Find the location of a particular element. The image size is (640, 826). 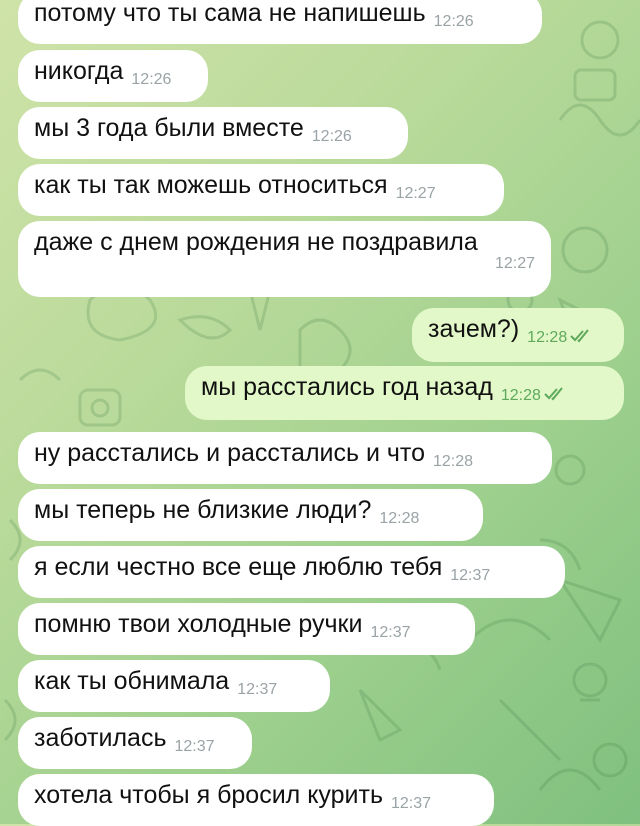

message-bubble-outgoing: мы расстались год назад 12:28 is located at coordinates (404, 393).